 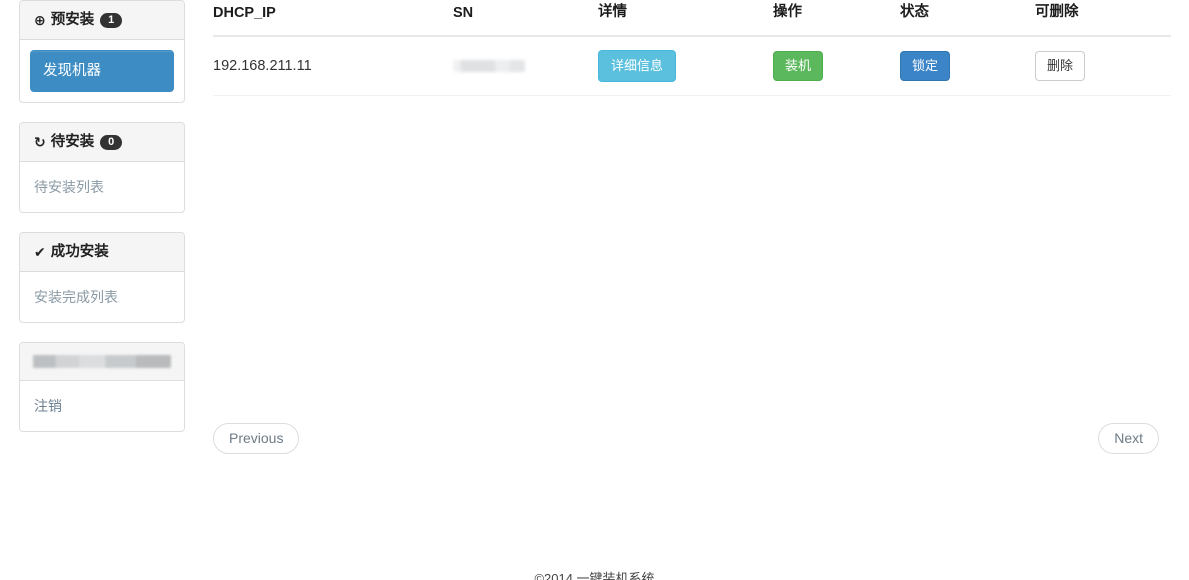 I want to click on username-redacted, so click(x=102, y=361).